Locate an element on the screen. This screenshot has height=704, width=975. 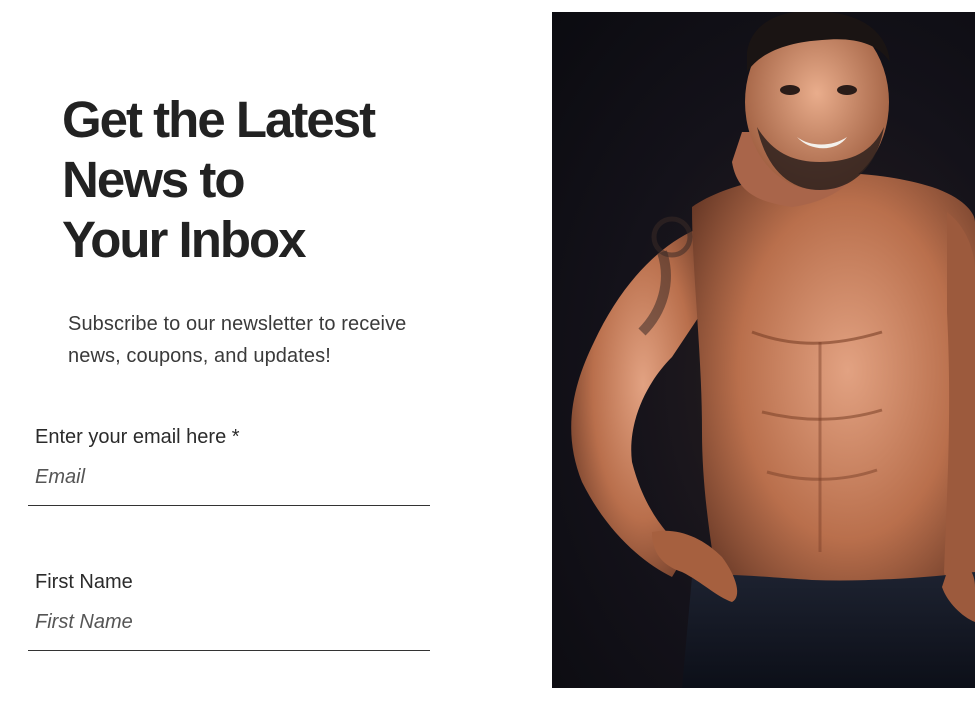
email-input is located at coordinates (229, 478).